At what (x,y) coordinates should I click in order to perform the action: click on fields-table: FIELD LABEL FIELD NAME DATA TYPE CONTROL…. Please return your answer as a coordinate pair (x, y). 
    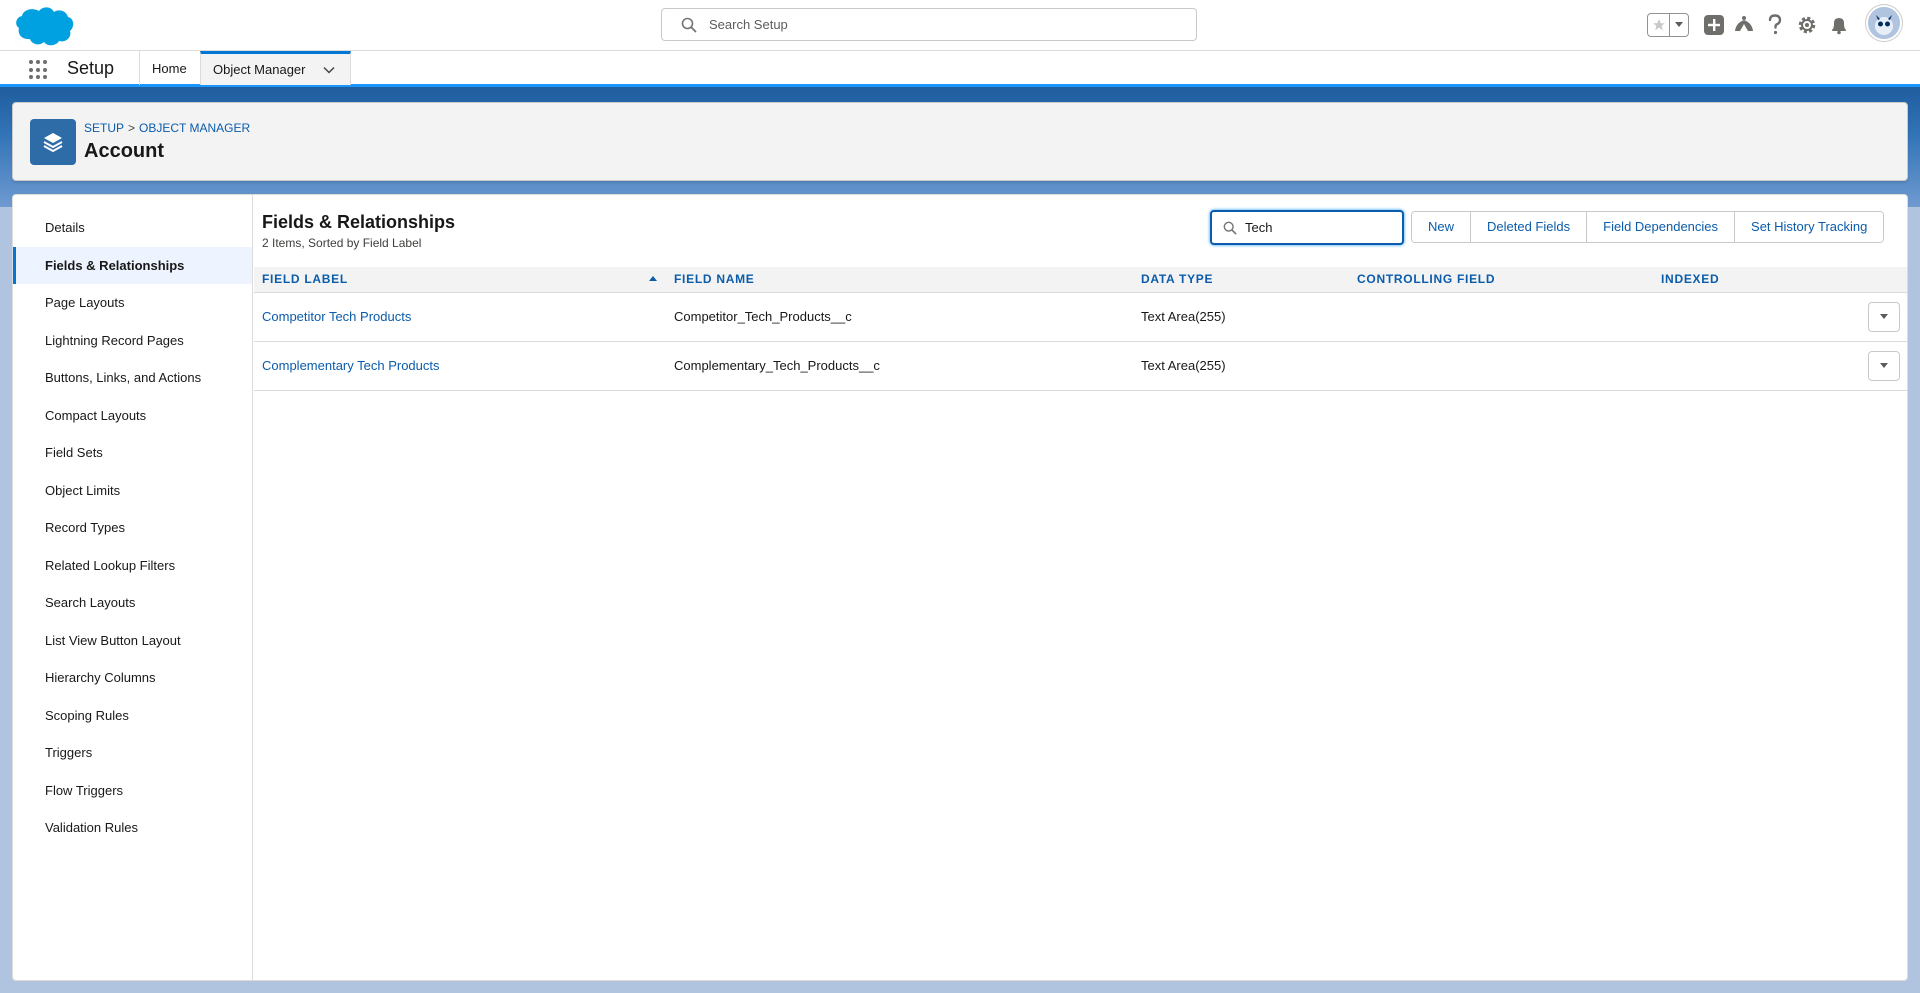
    Looking at the image, I should click on (1080, 329).